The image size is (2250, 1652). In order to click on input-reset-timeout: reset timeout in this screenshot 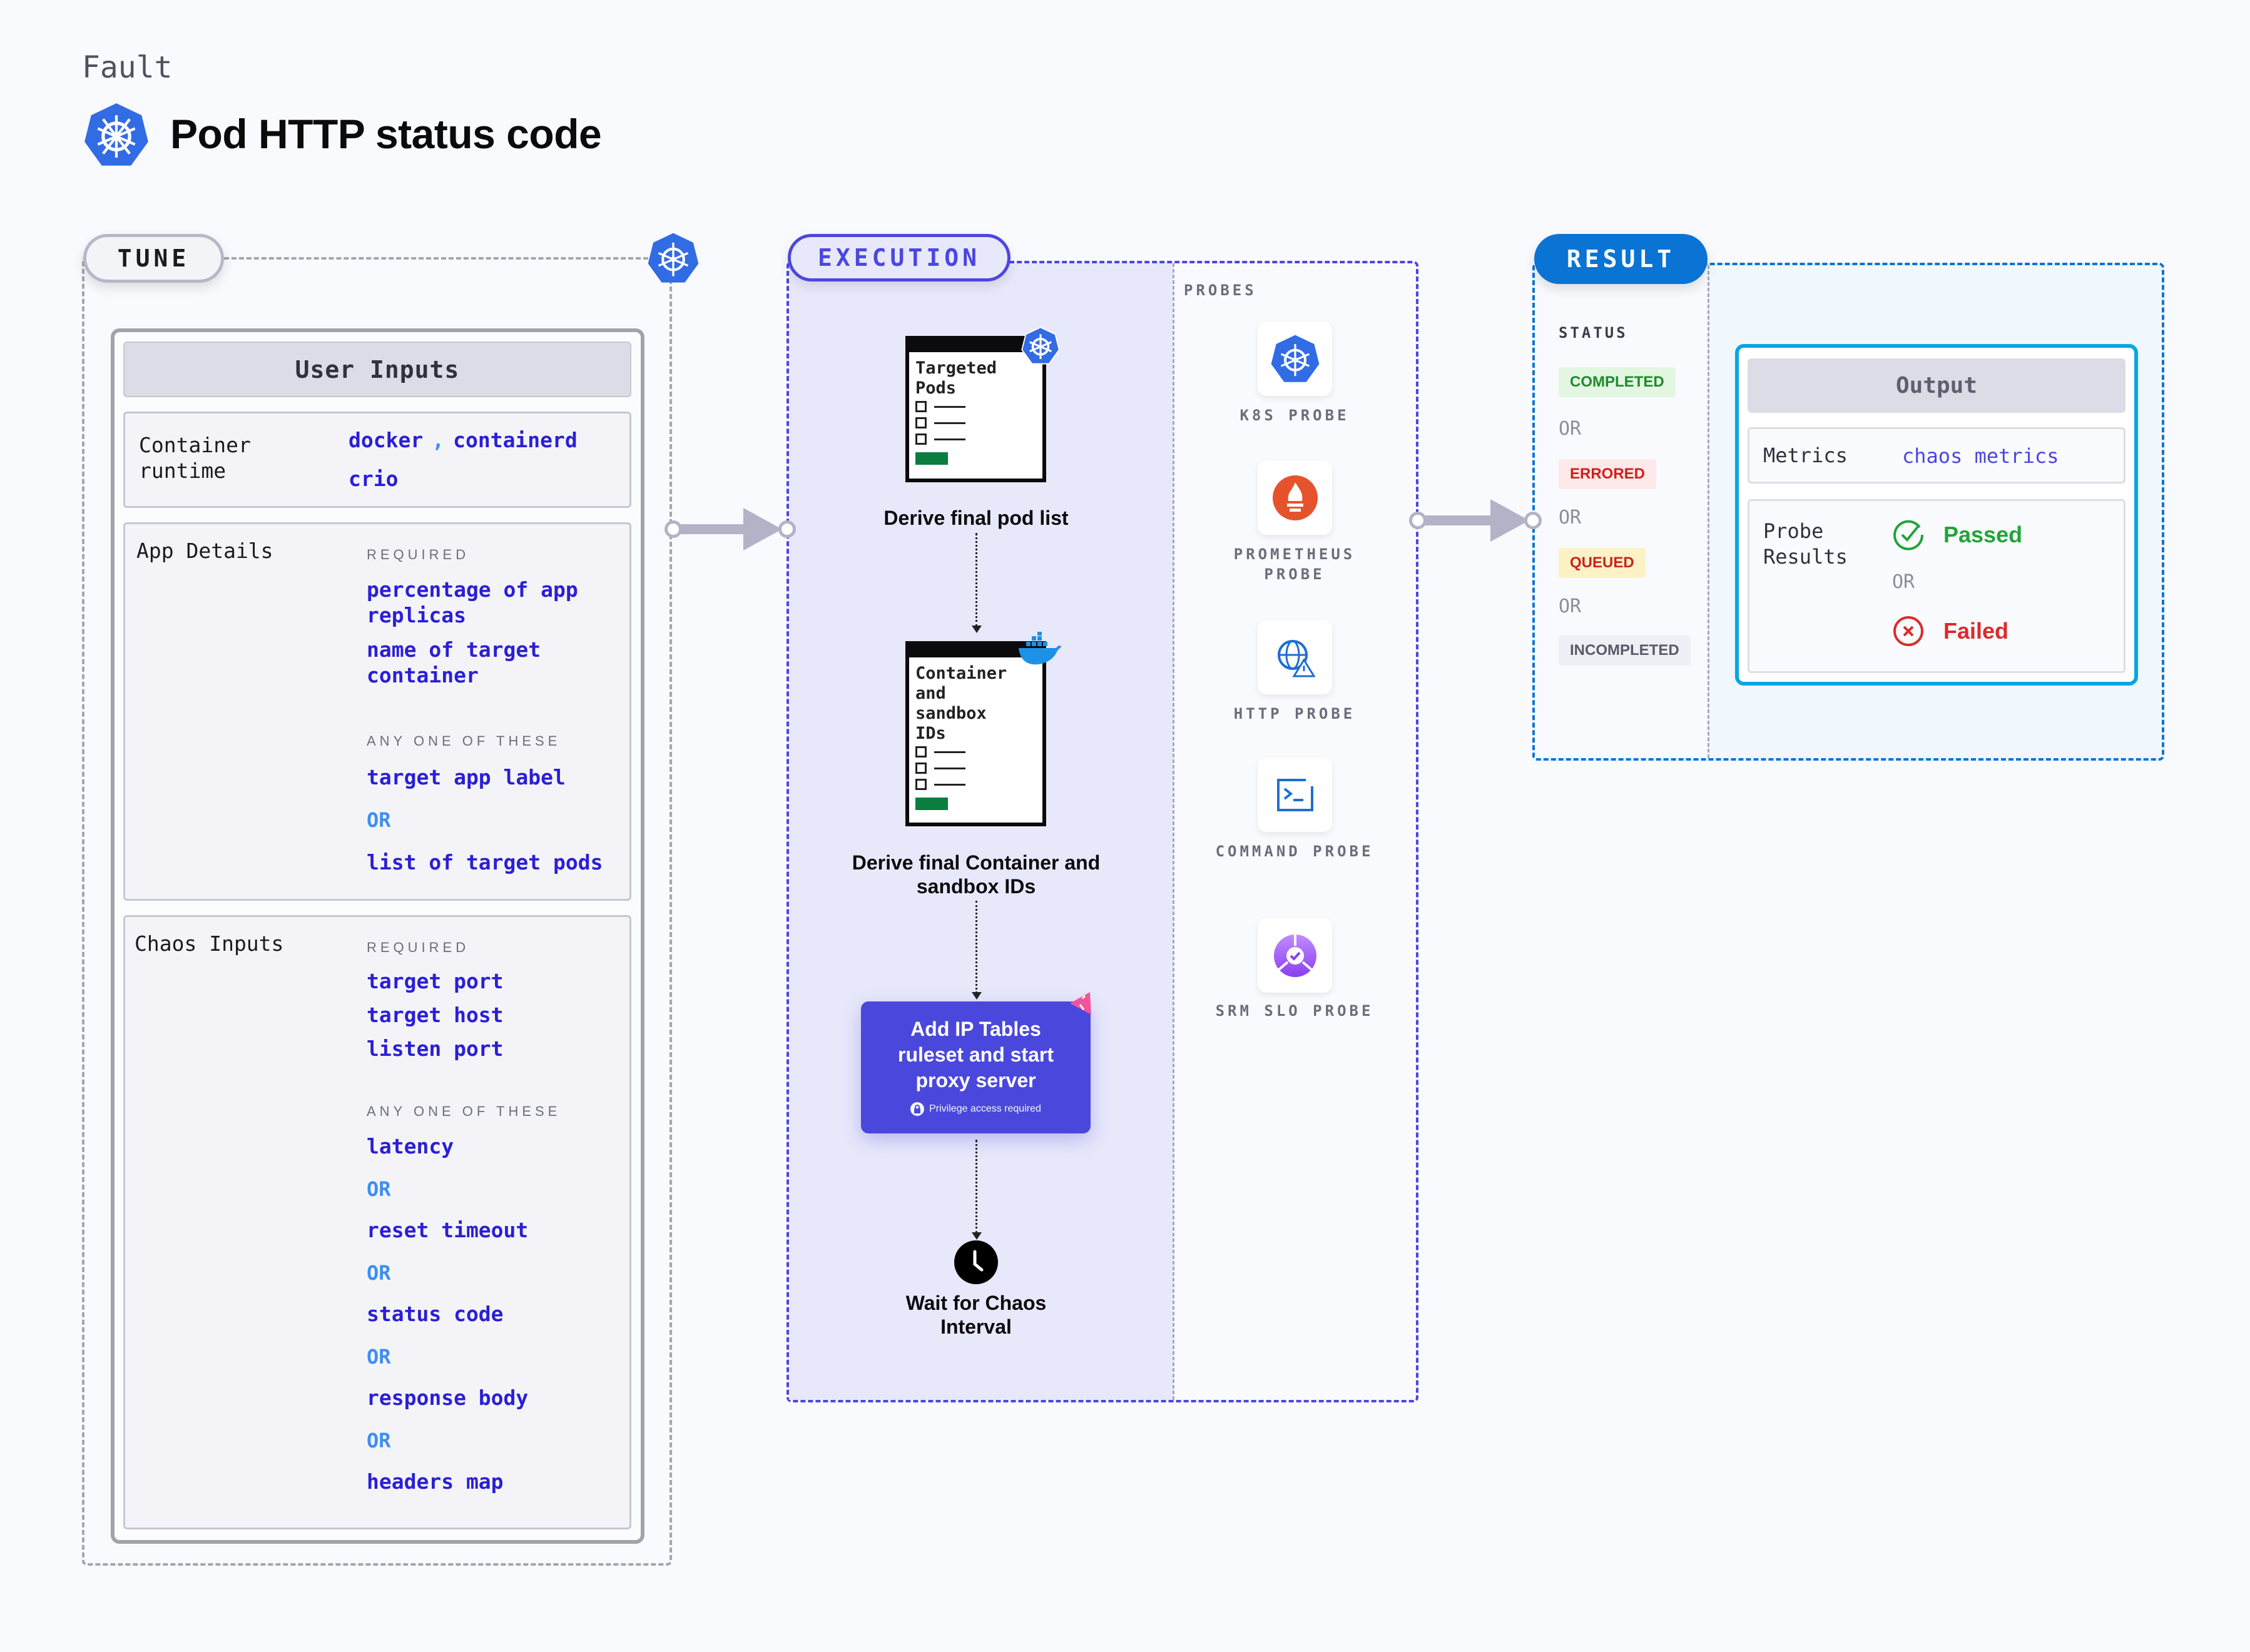, I will do `click(448, 1230)`.